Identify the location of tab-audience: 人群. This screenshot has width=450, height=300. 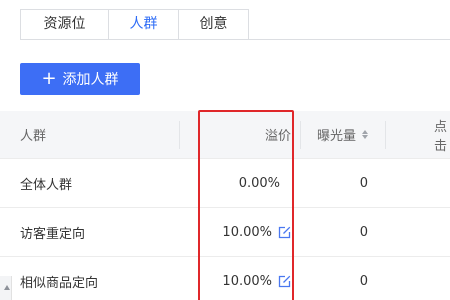
(144, 24).